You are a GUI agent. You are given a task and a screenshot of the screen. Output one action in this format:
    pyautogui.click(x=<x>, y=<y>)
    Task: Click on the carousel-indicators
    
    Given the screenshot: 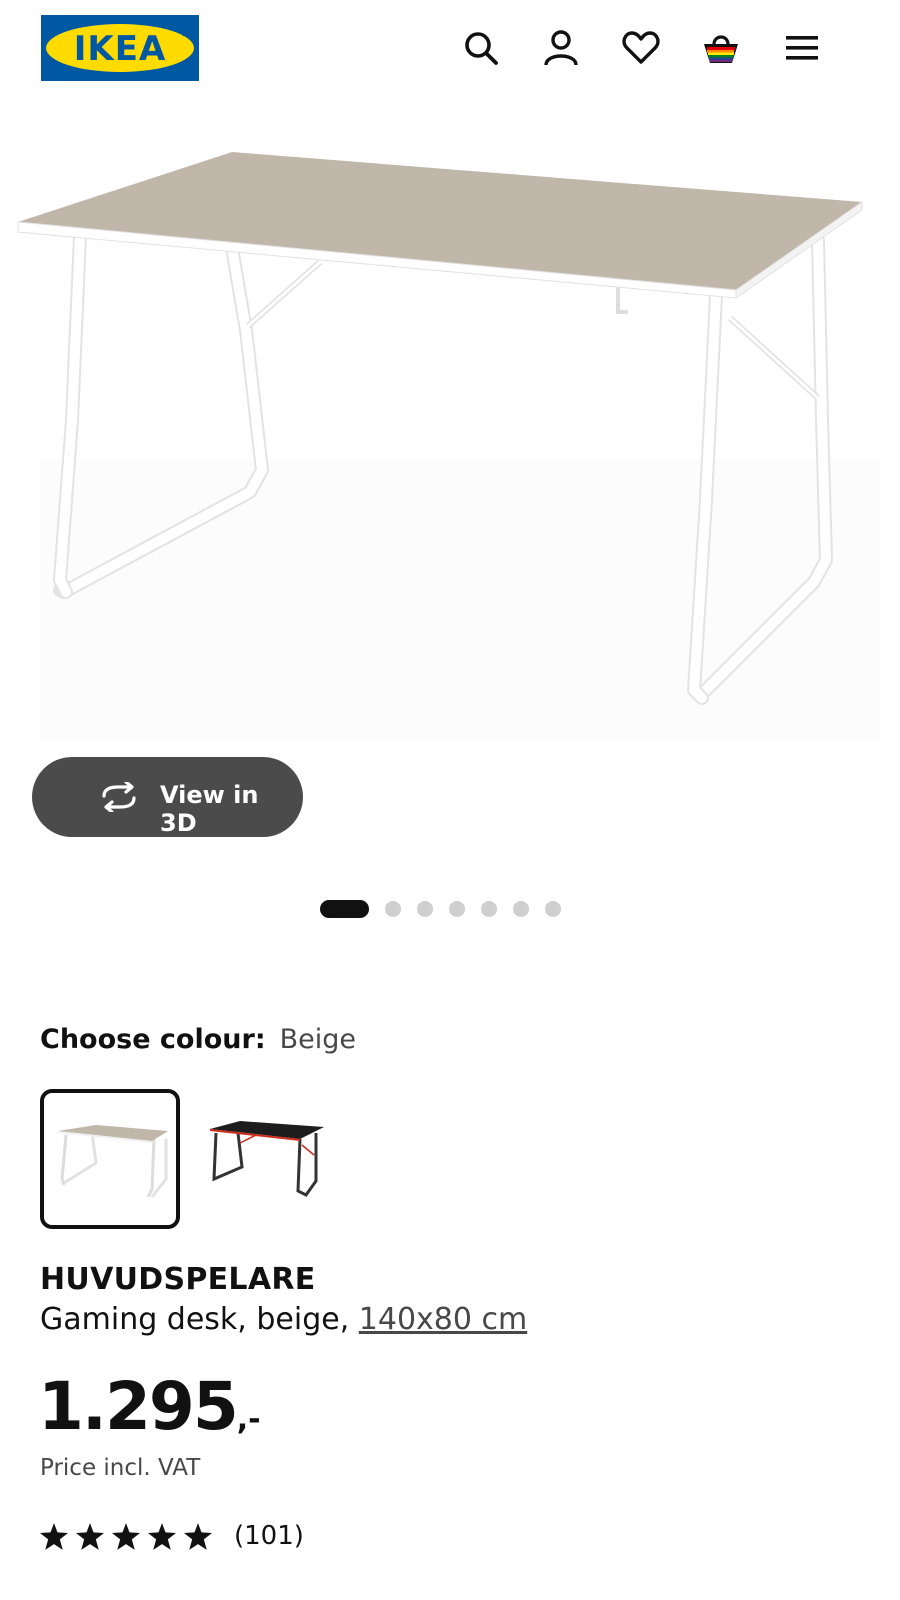 What is the action you would take?
    pyautogui.click(x=450, y=909)
    